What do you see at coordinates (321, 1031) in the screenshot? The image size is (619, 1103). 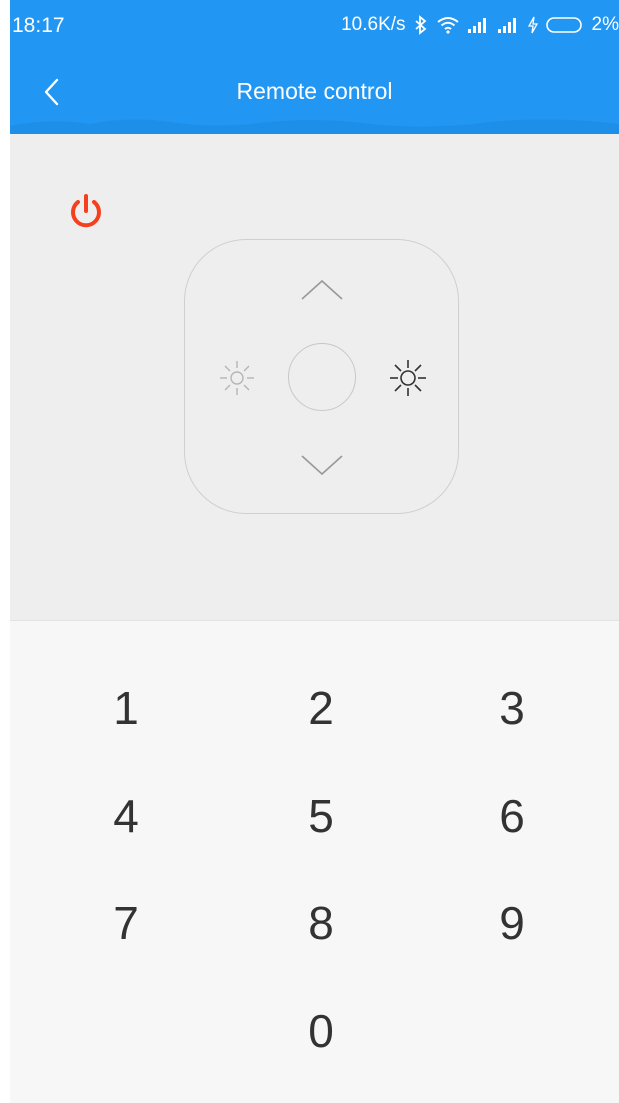 I see `key-0: 0` at bounding box center [321, 1031].